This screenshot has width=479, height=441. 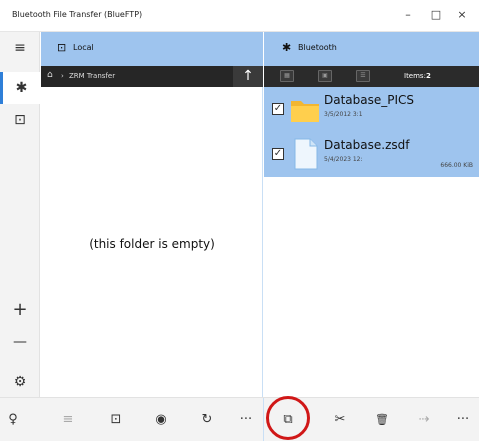 I want to click on select-icon: ▣, so click(x=325, y=76).